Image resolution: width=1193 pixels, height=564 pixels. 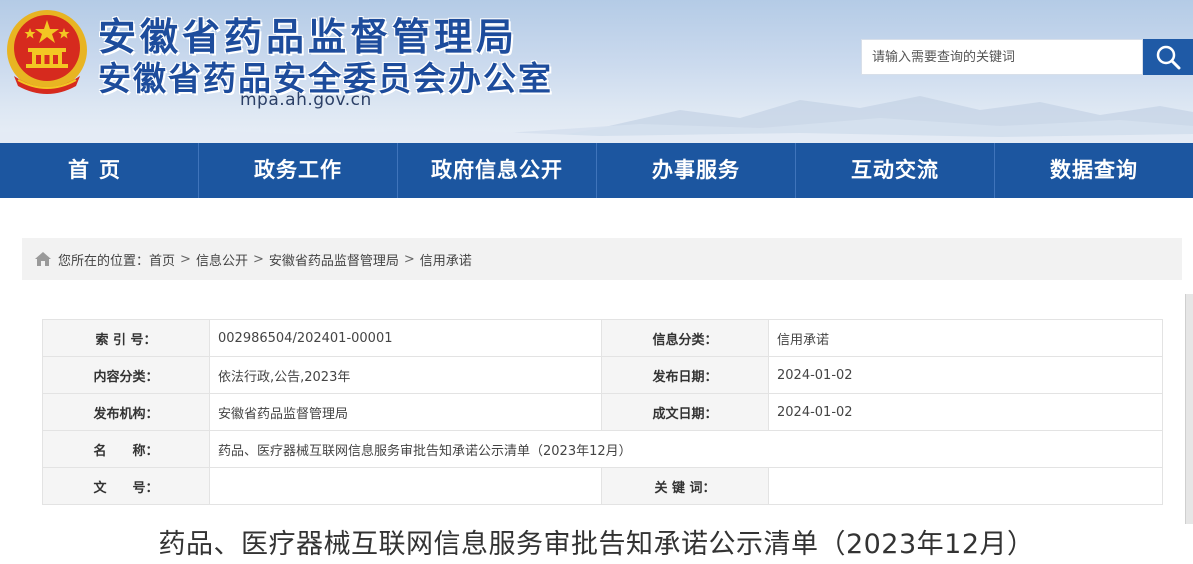 I want to click on main-nav: 首页 政务工作 政府信息公开 办事服务 互动交流 数据查询, so click(x=596, y=170).